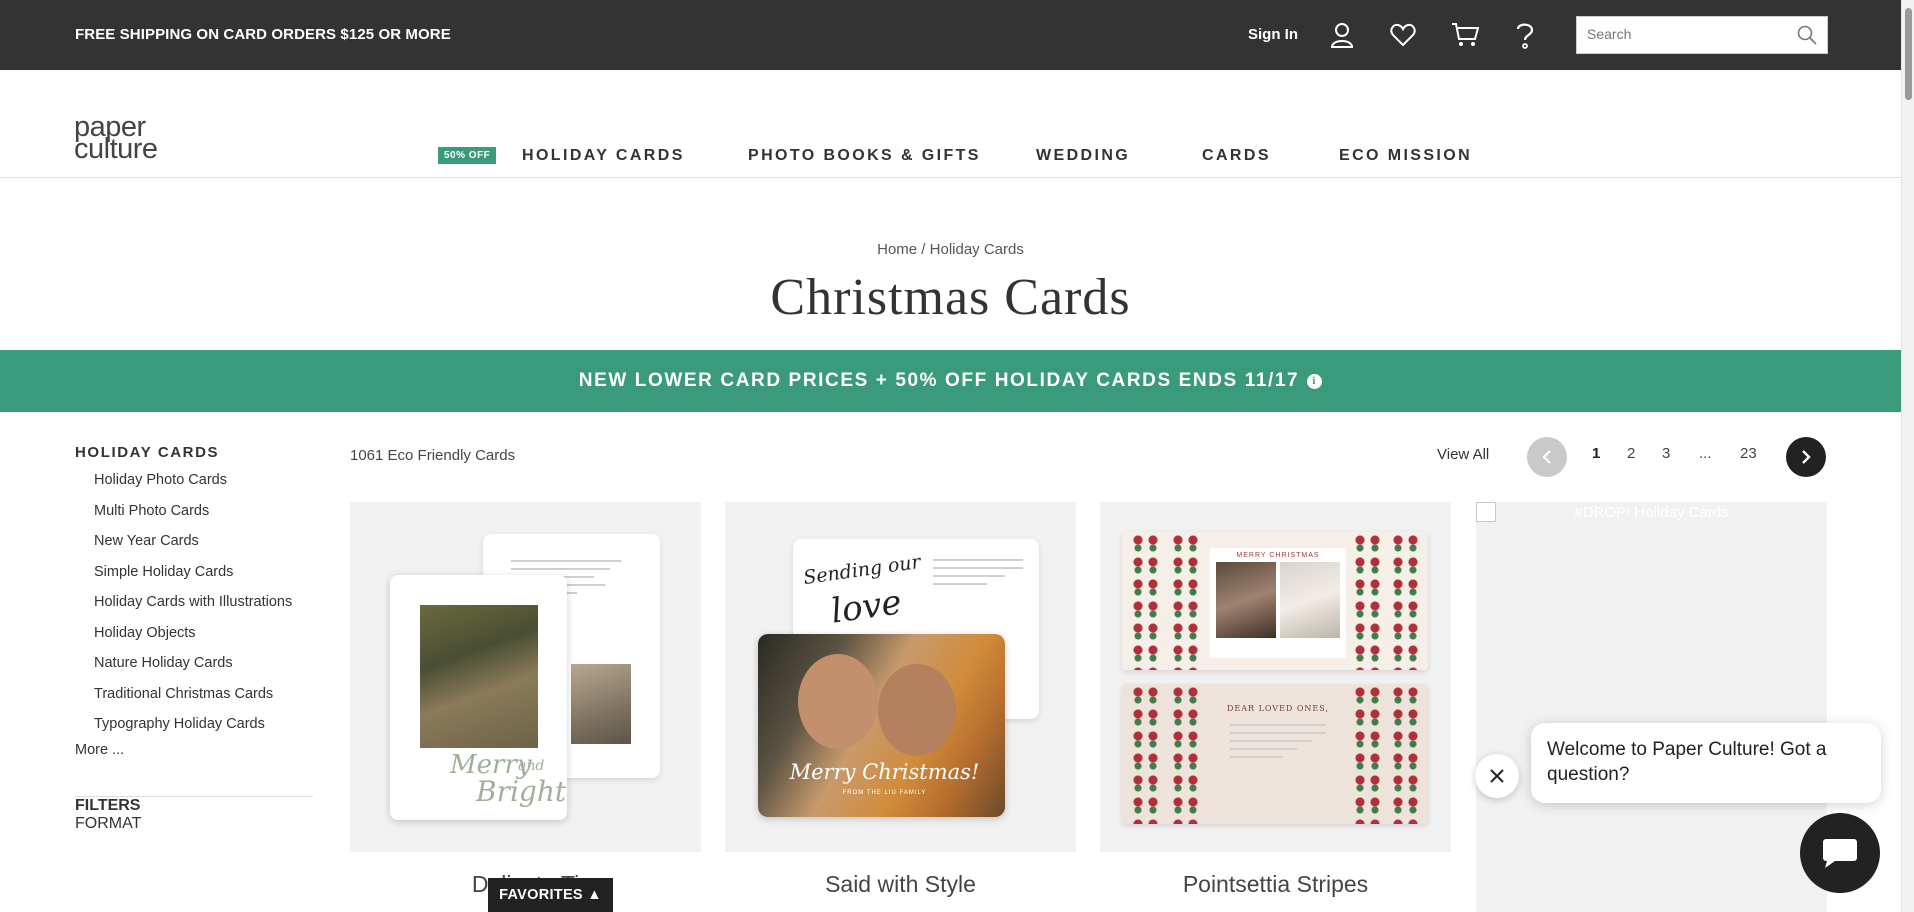 The image size is (1914, 912). I want to click on heart-icon, so click(1403, 35).